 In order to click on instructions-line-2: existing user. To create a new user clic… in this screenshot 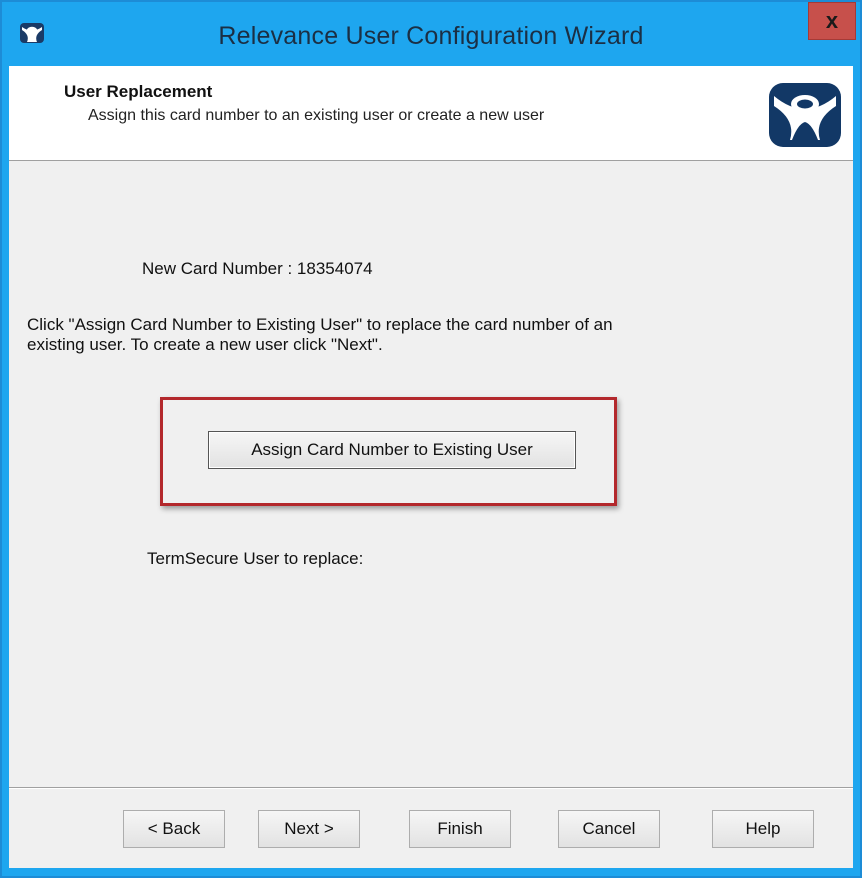, I will do `click(205, 344)`.